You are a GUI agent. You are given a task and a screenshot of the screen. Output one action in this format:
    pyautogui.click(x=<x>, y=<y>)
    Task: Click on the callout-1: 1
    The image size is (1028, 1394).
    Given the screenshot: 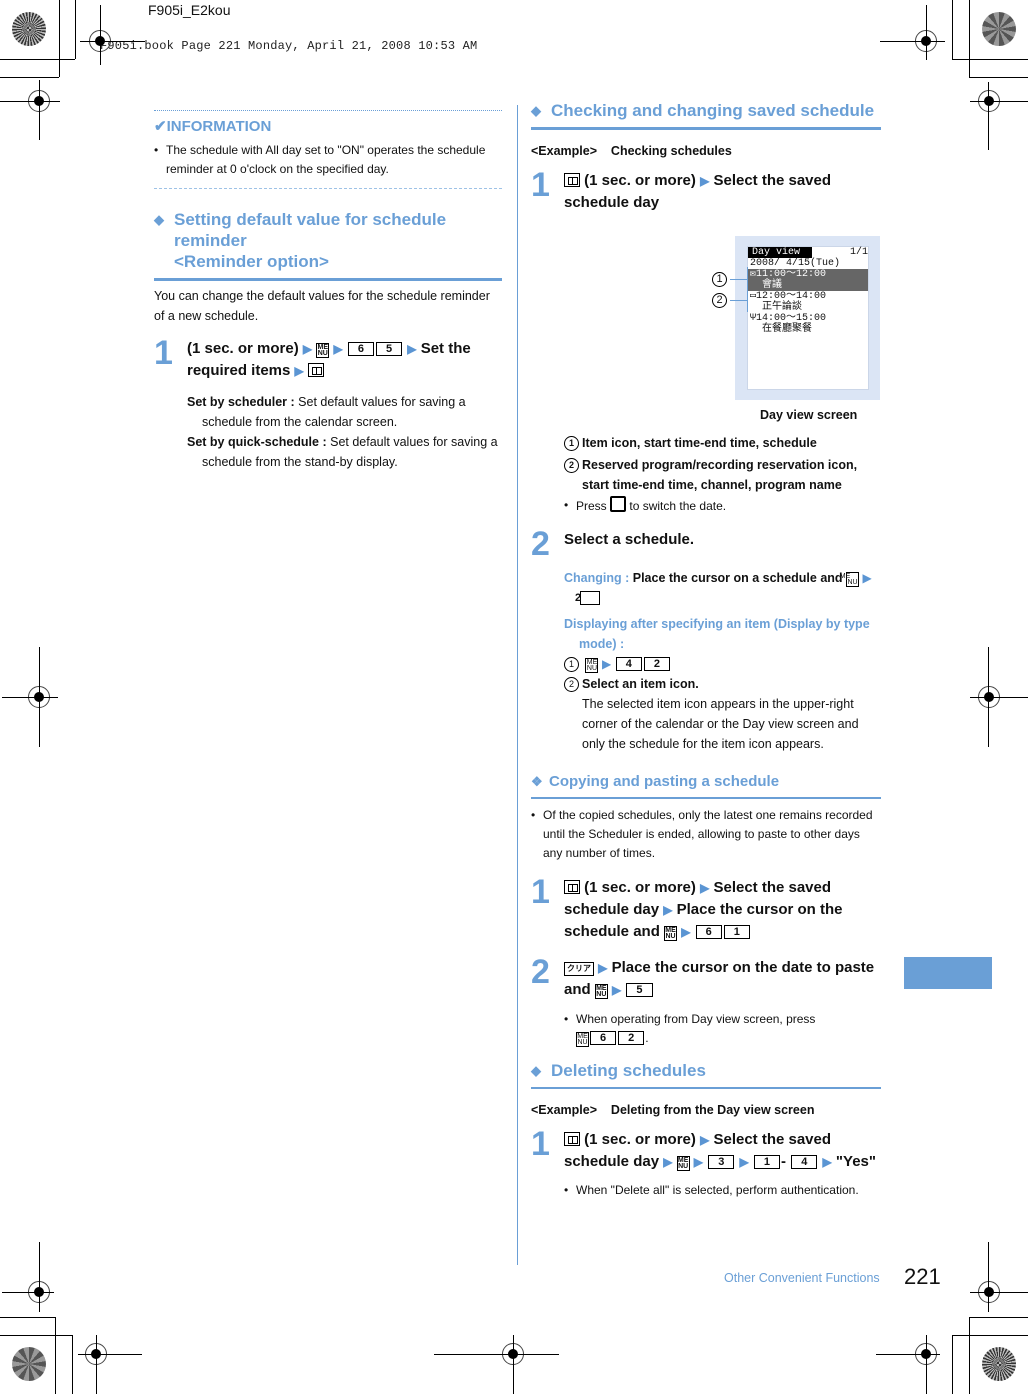 What is the action you would take?
    pyautogui.click(x=719, y=279)
    